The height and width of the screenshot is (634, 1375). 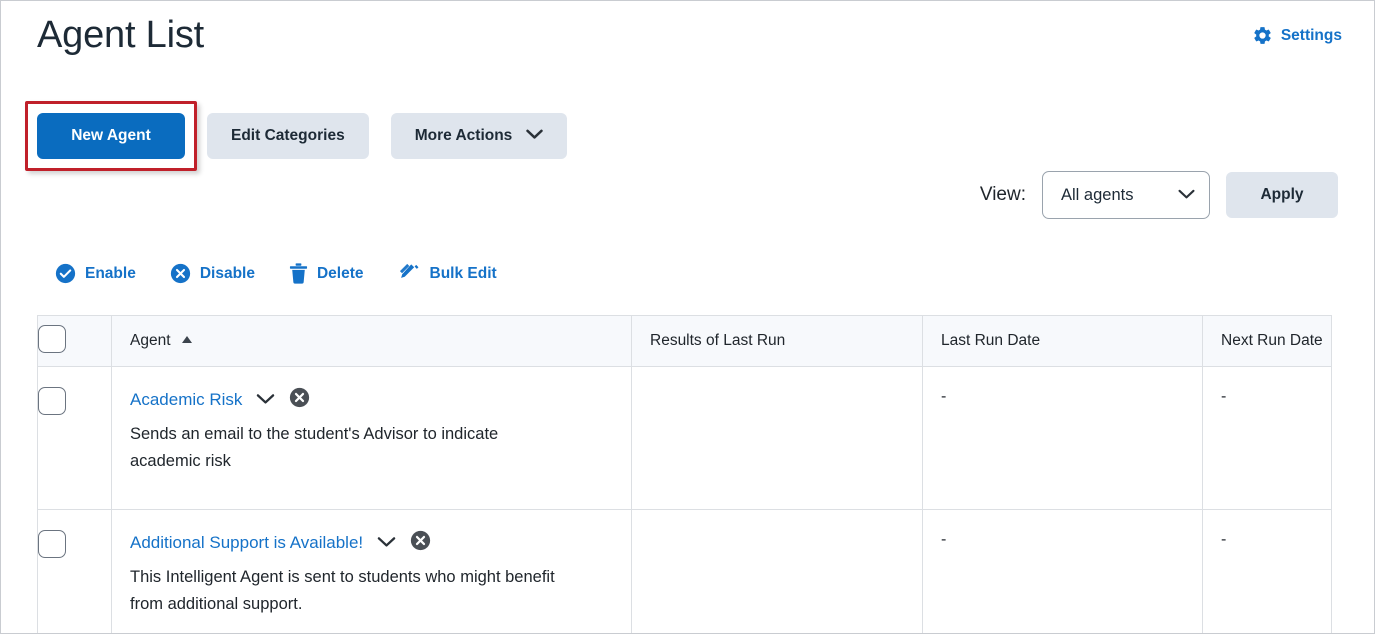 I want to click on delete-action: Delete, so click(x=326, y=273).